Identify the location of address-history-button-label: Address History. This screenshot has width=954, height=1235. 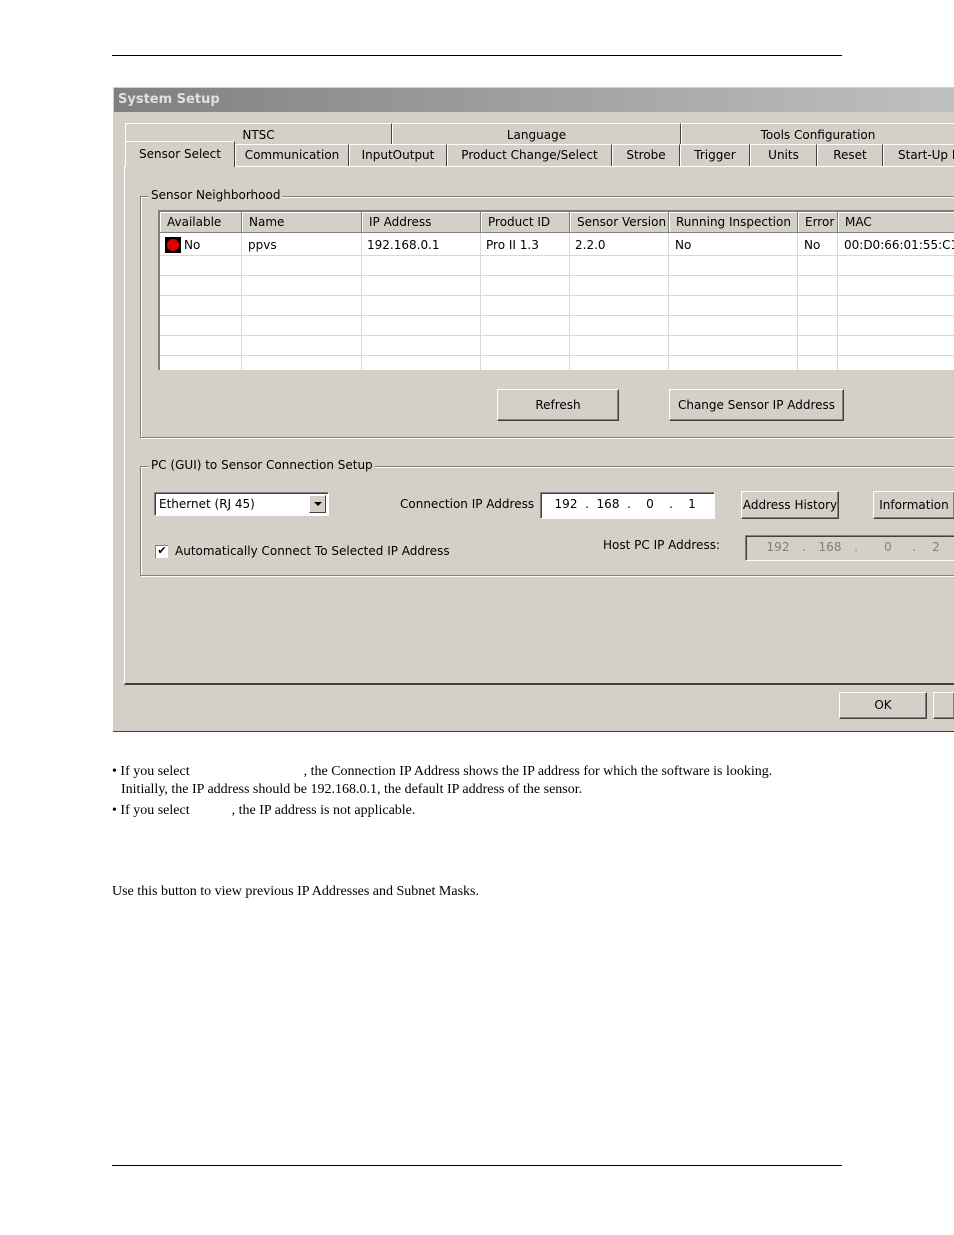
(790, 505).